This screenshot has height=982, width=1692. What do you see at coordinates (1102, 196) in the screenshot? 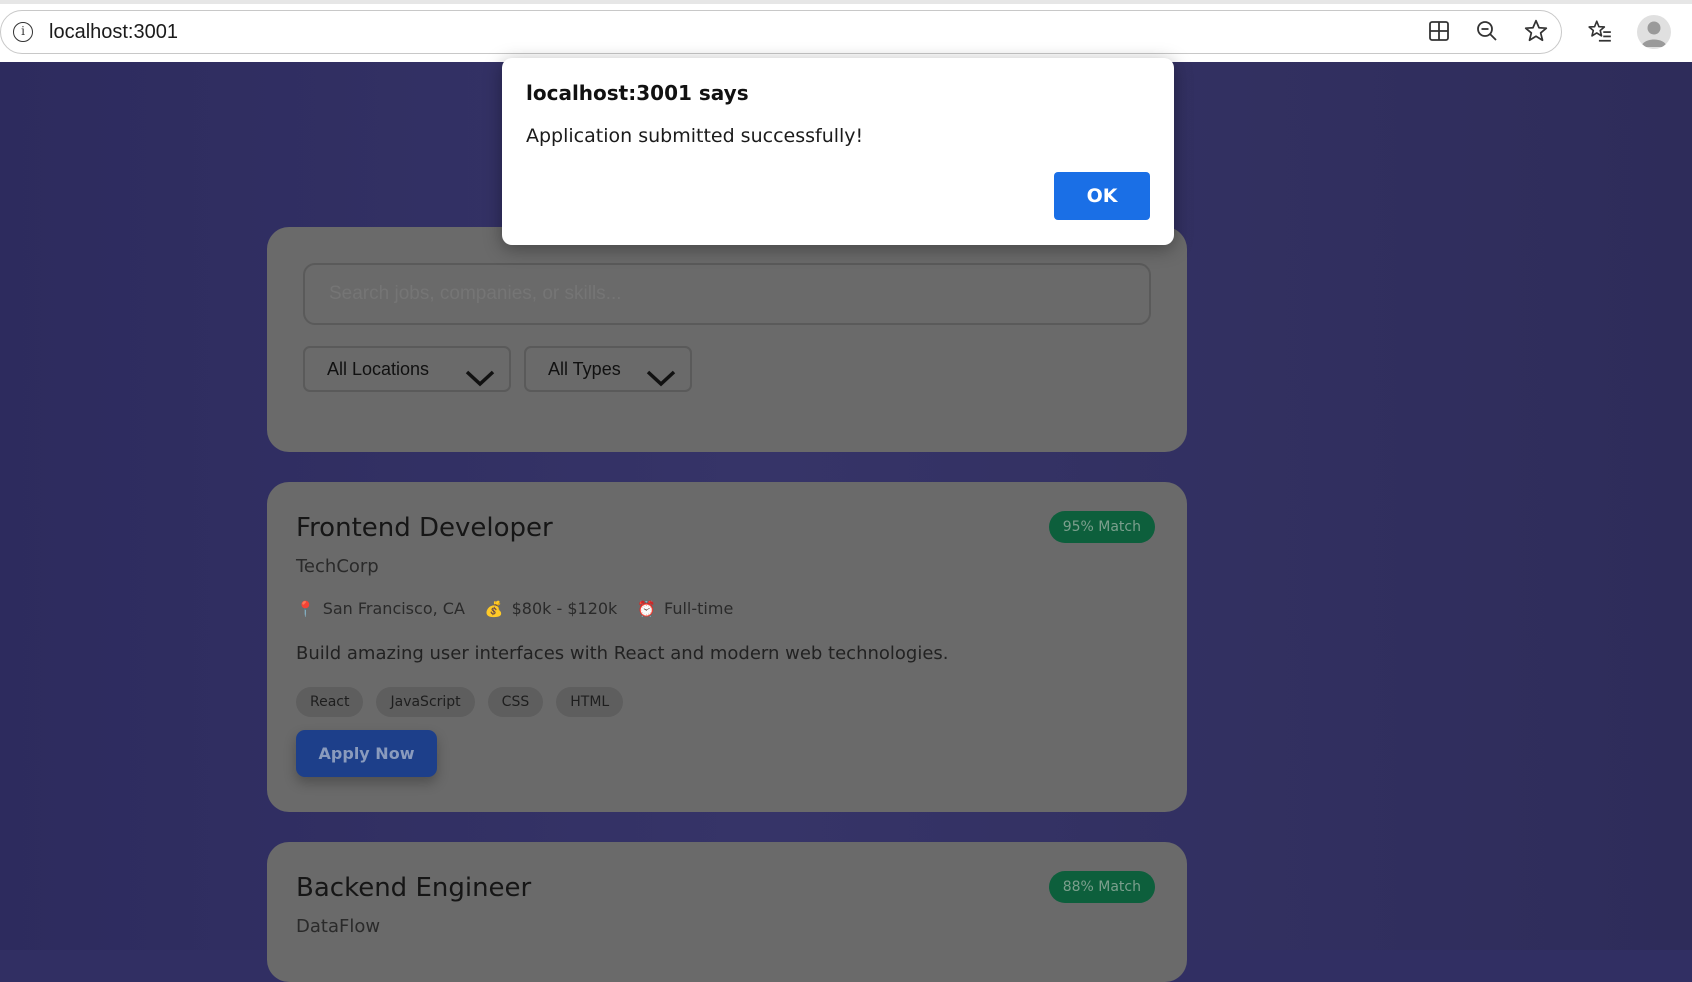
I see `ok-button: OK` at bounding box center [1102, 196].